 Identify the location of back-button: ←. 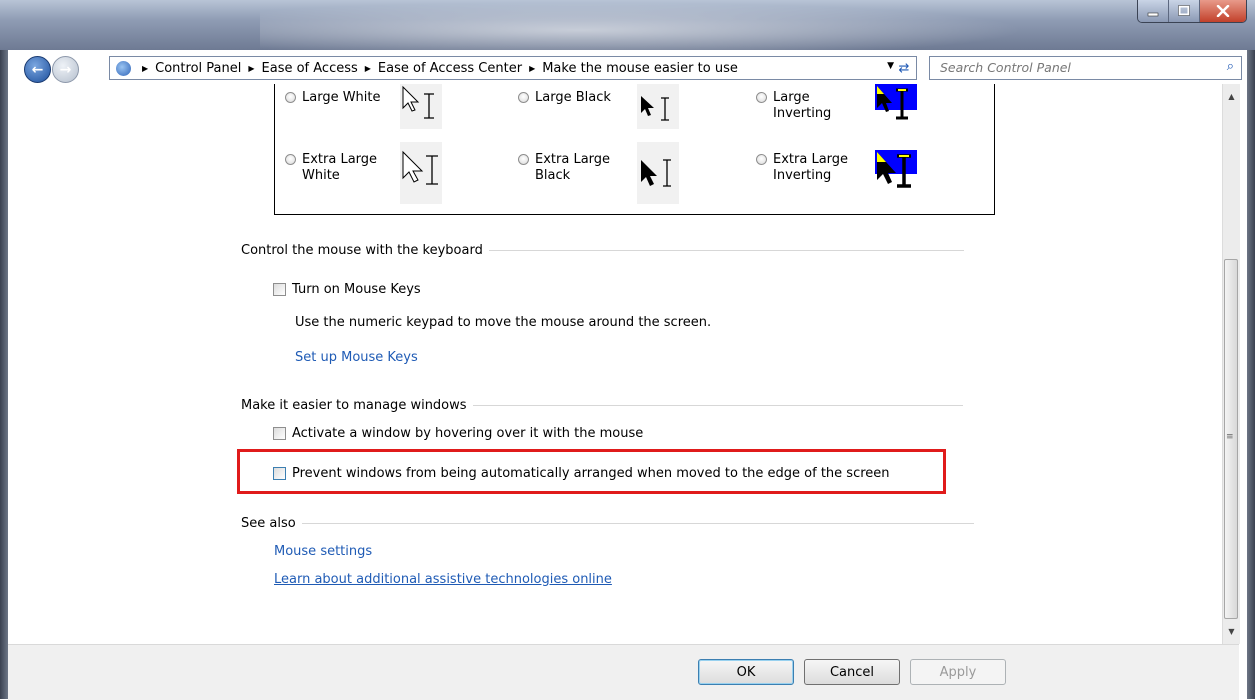
(37, 69).